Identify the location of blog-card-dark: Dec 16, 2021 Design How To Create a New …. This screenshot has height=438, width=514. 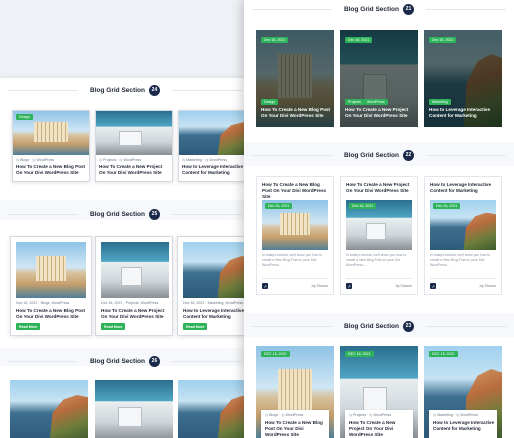
(295, 78).